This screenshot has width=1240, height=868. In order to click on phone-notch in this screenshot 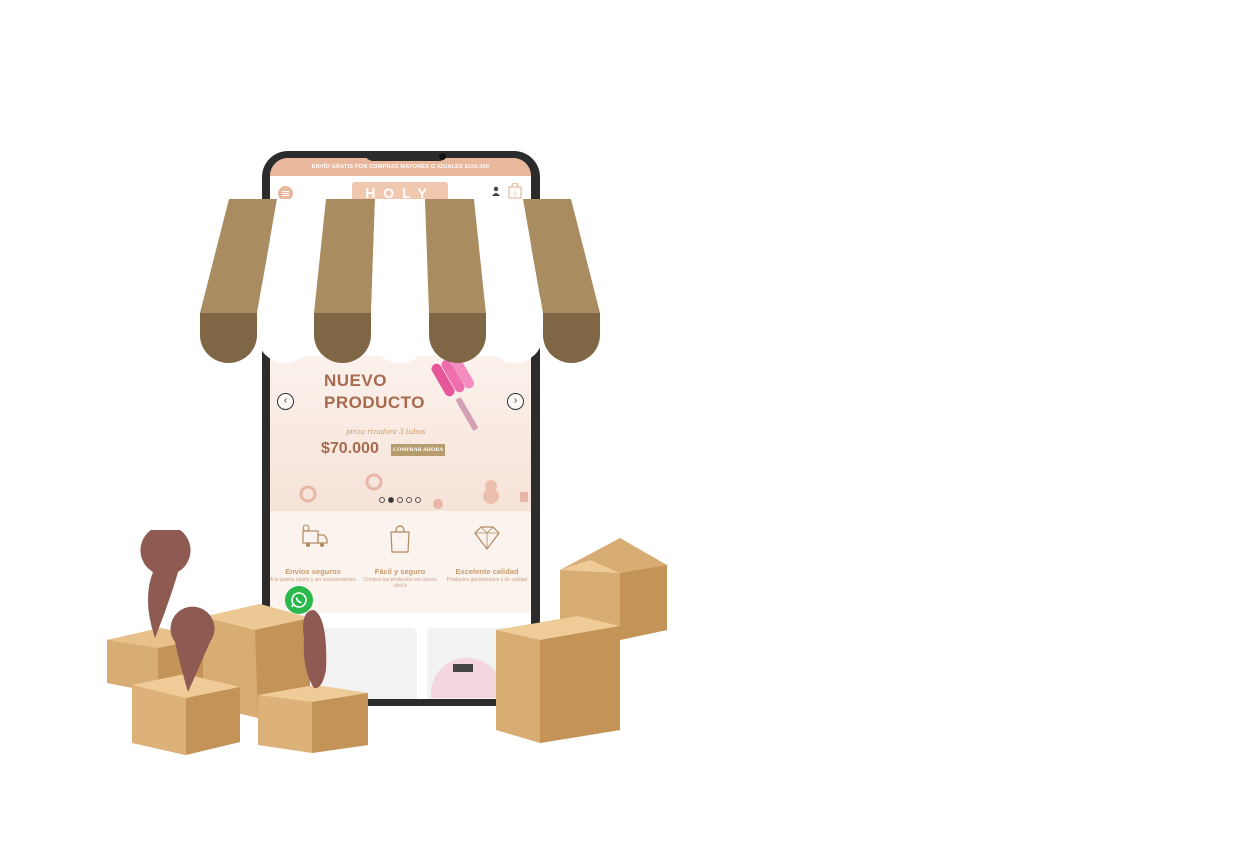, I will do `click(406, 156)`.